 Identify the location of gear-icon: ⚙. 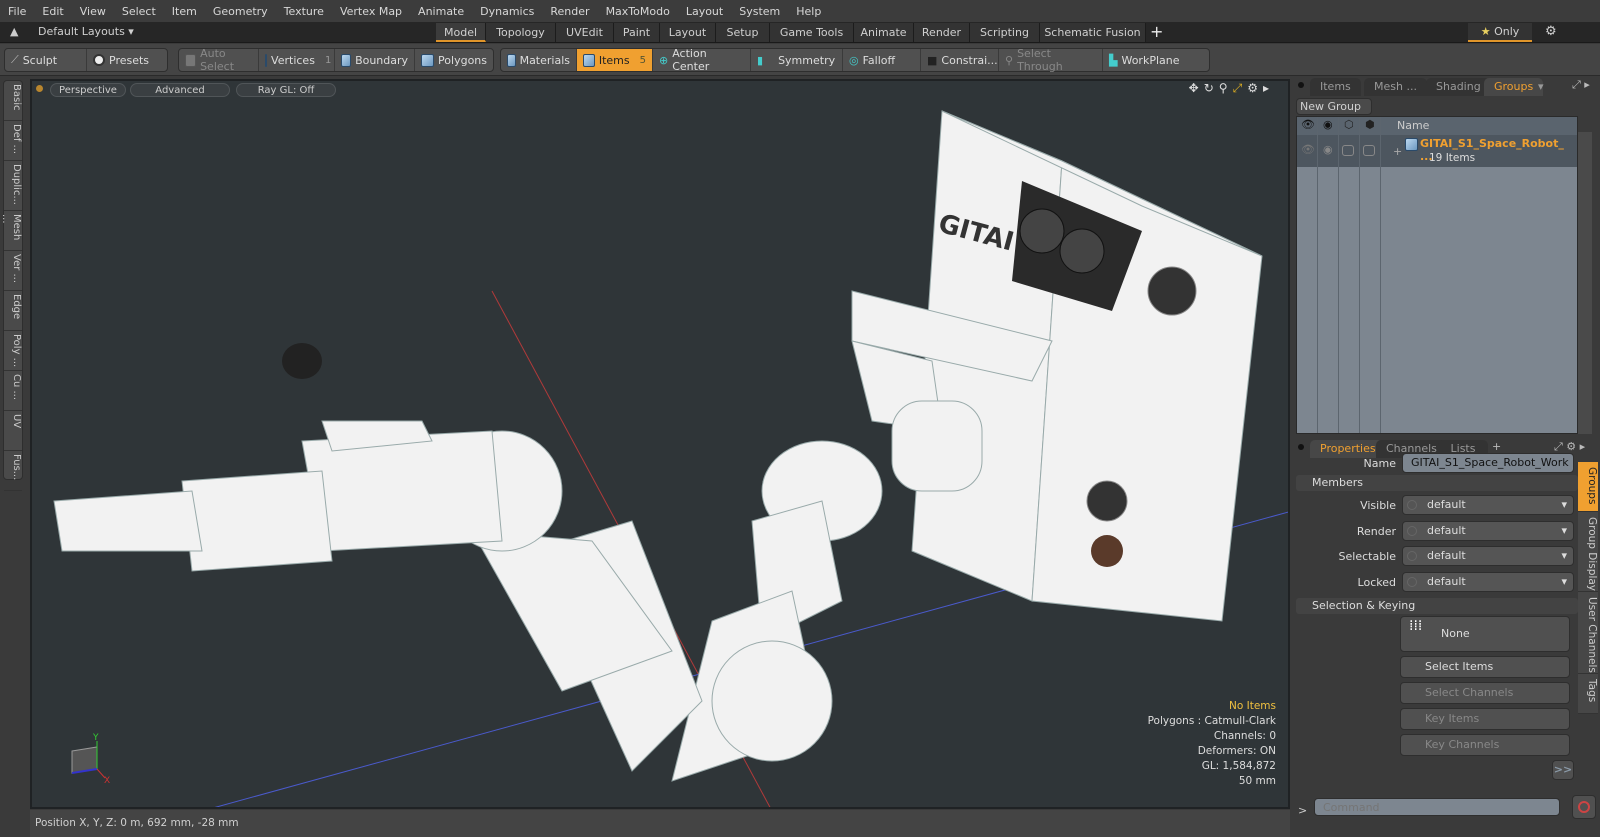
(1551, 31).